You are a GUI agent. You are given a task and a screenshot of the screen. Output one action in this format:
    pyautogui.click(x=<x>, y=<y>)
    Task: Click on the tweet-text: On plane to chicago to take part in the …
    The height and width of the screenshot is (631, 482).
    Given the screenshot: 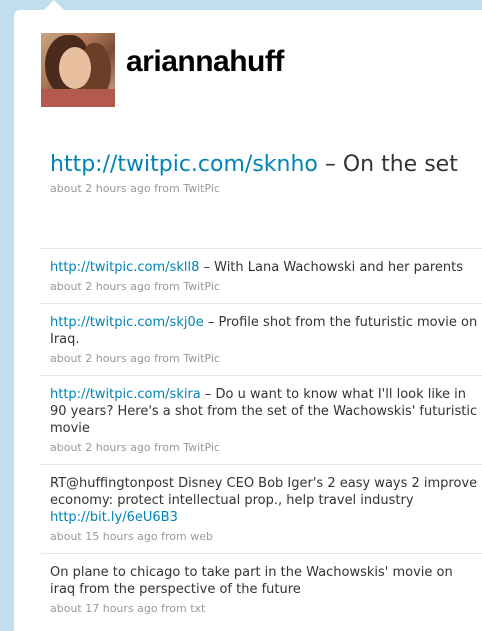 What is the action you would take?
    pyautogui.click(x=251, y=581)
    